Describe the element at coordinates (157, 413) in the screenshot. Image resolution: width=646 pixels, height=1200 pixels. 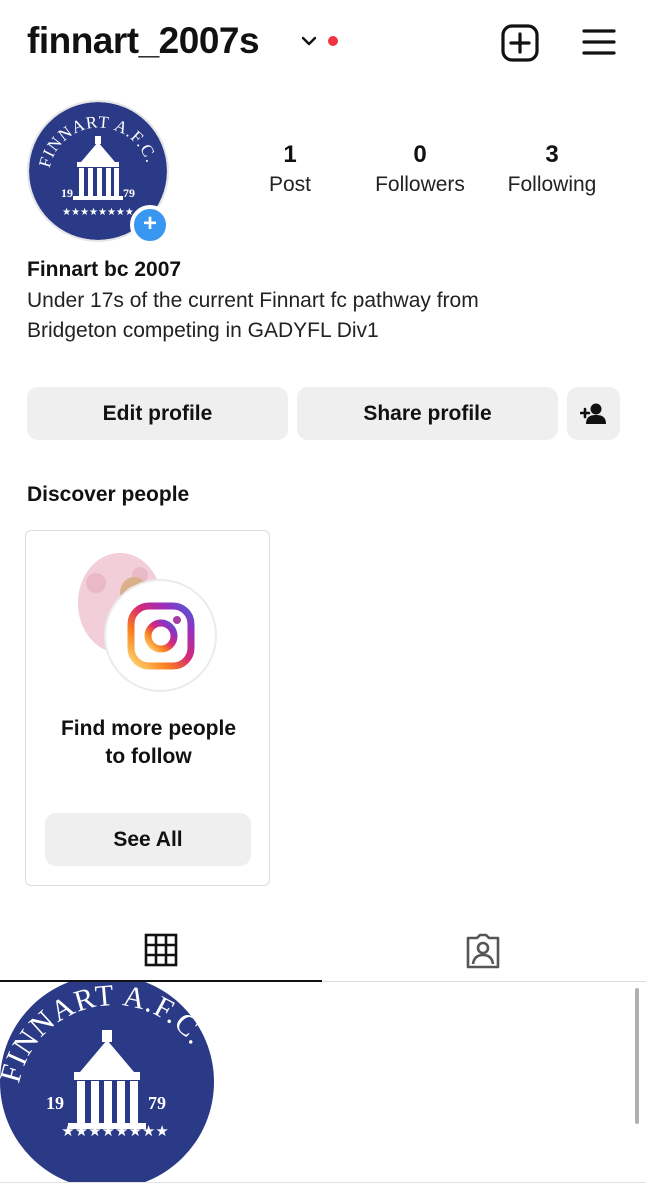
I see `edit-profile-button: Edit profile` at that location.